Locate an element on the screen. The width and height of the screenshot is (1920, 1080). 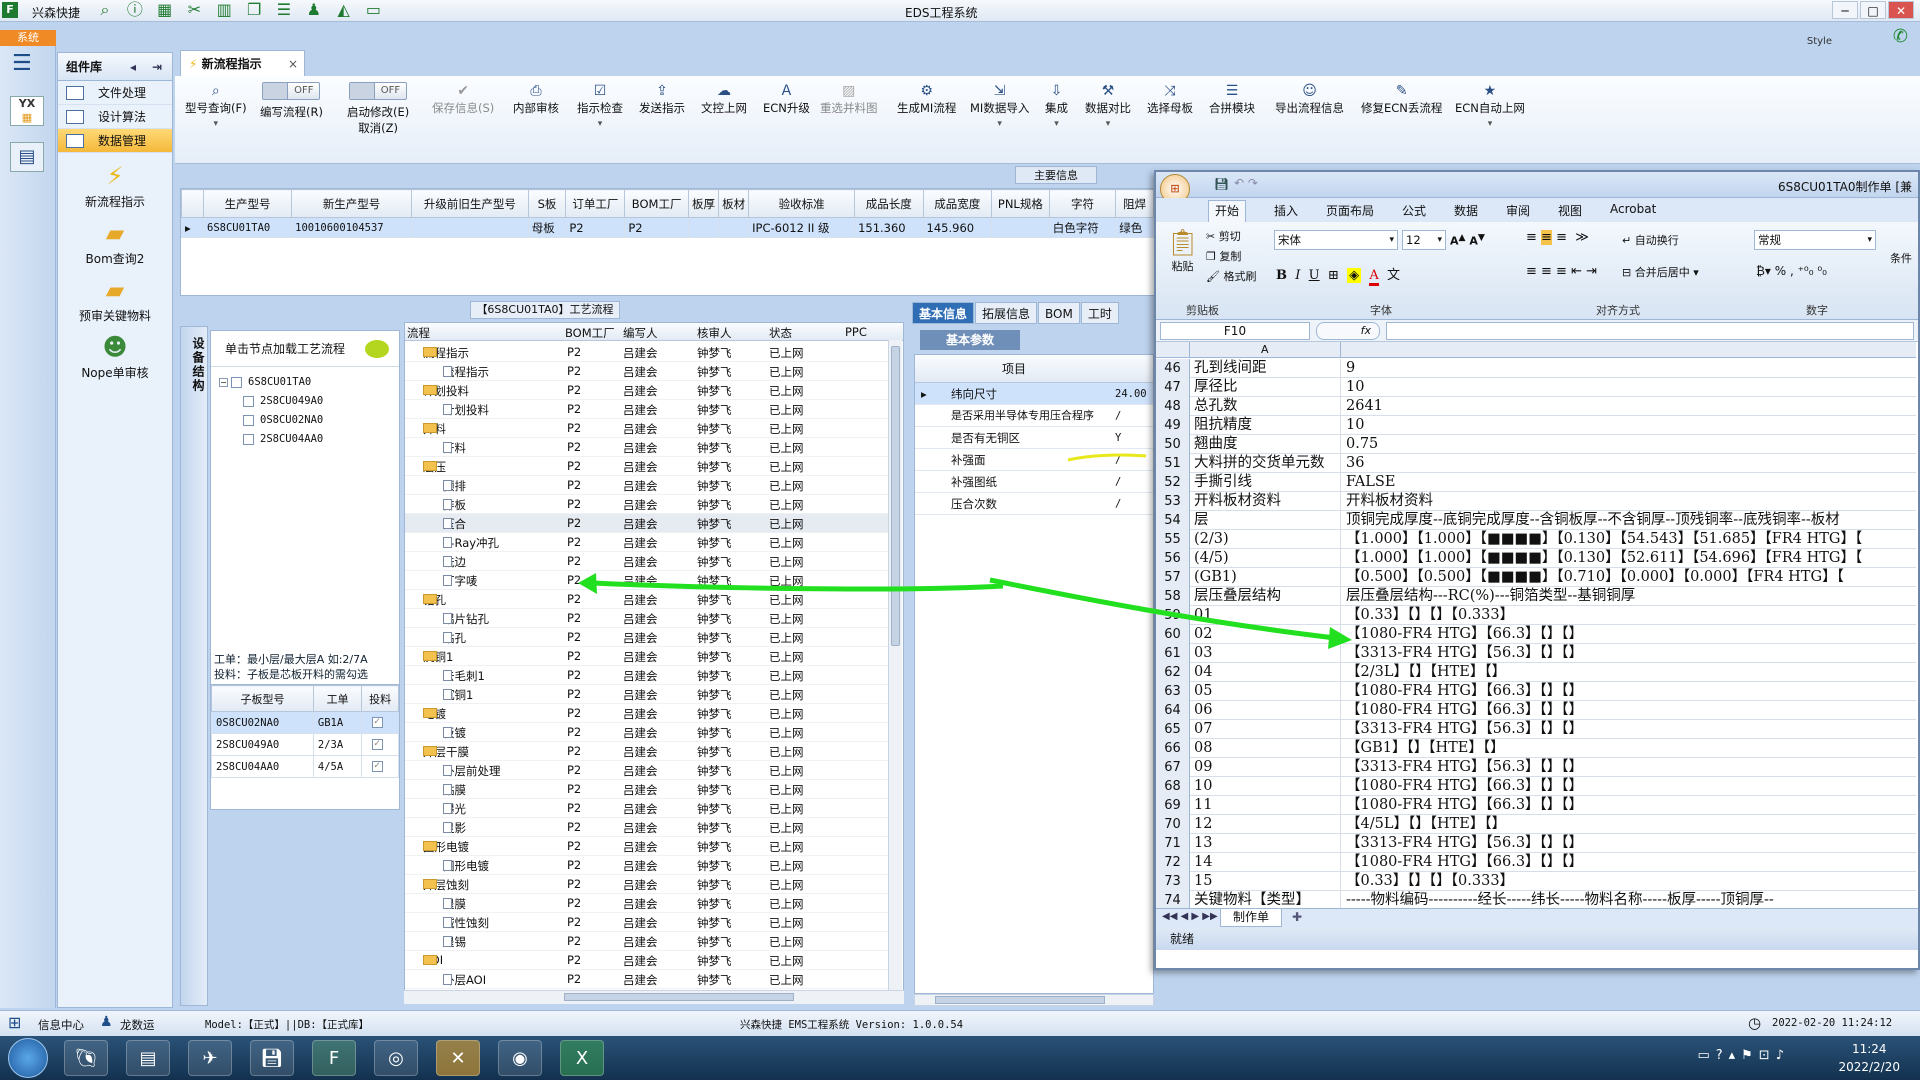
process-row: 钻孔 P2 吕建会 钟梦飞 已上网 is located at coordinates (650, 637).